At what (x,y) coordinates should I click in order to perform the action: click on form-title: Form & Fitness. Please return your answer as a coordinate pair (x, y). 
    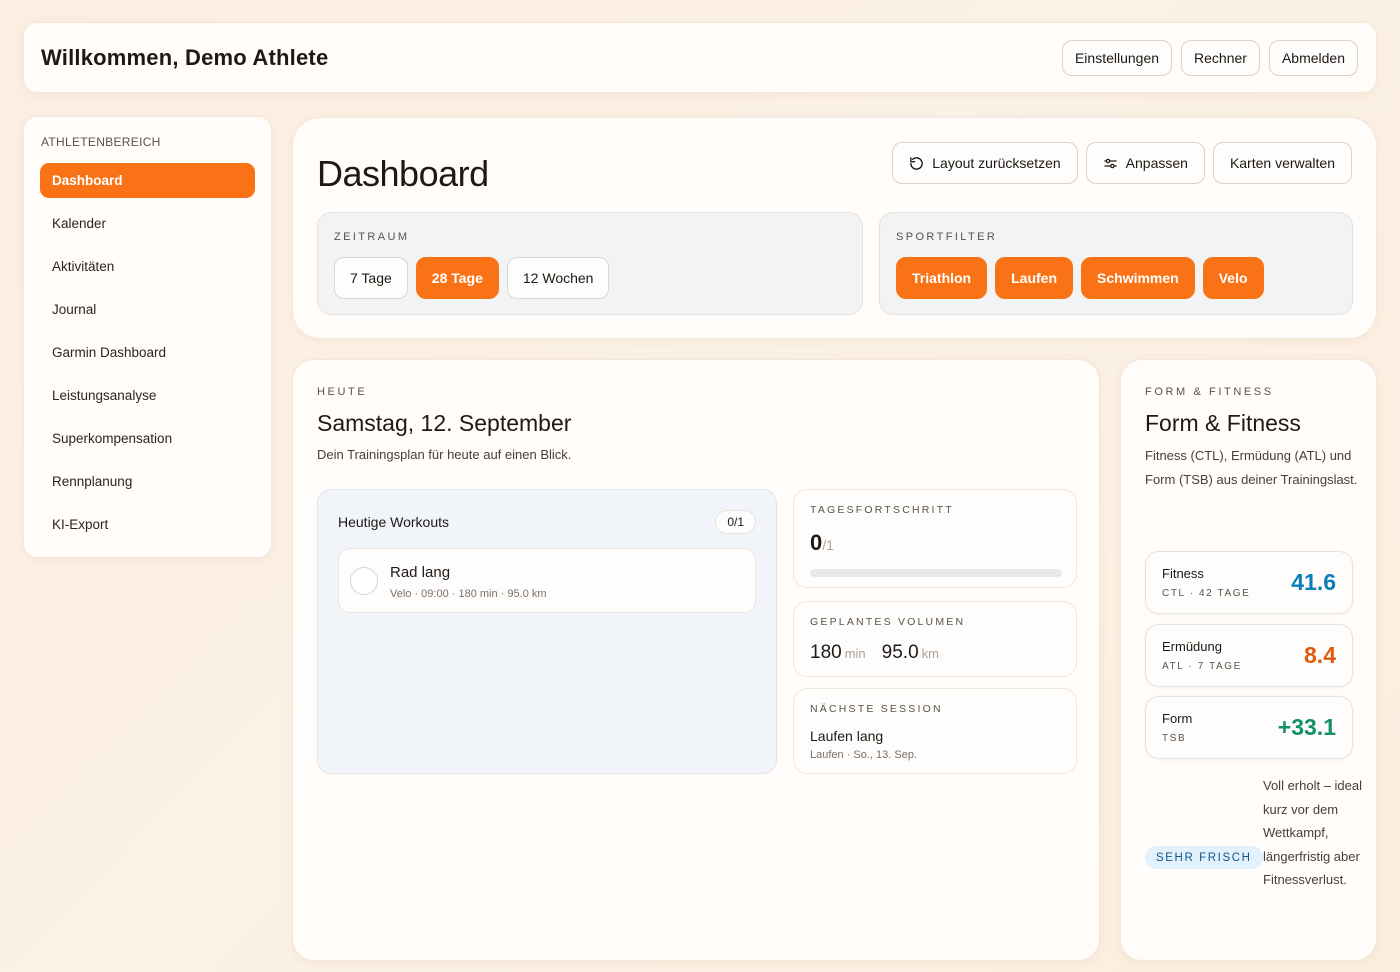
    Looking at the image, I should click on (1223, 423).